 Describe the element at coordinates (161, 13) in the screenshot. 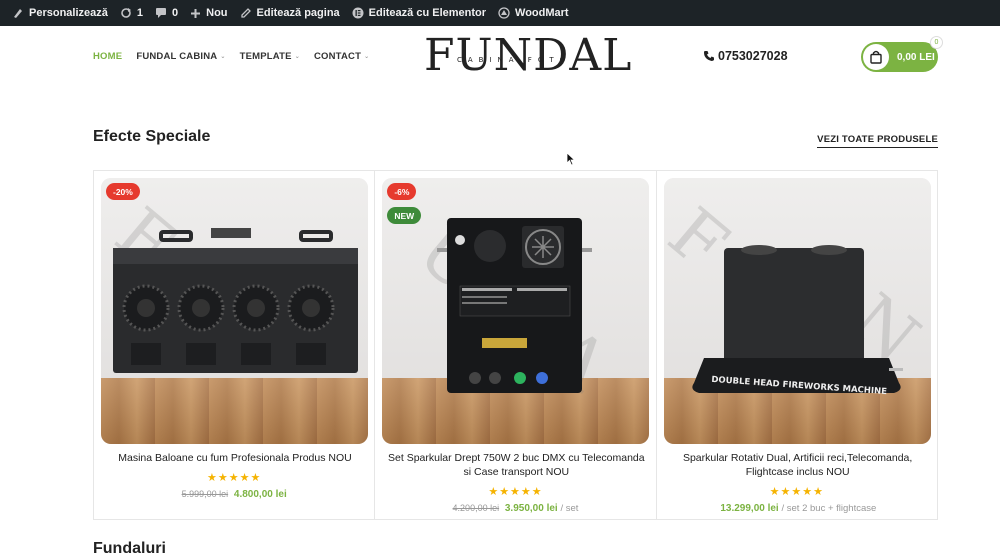

I see `comment-icon` at that location.